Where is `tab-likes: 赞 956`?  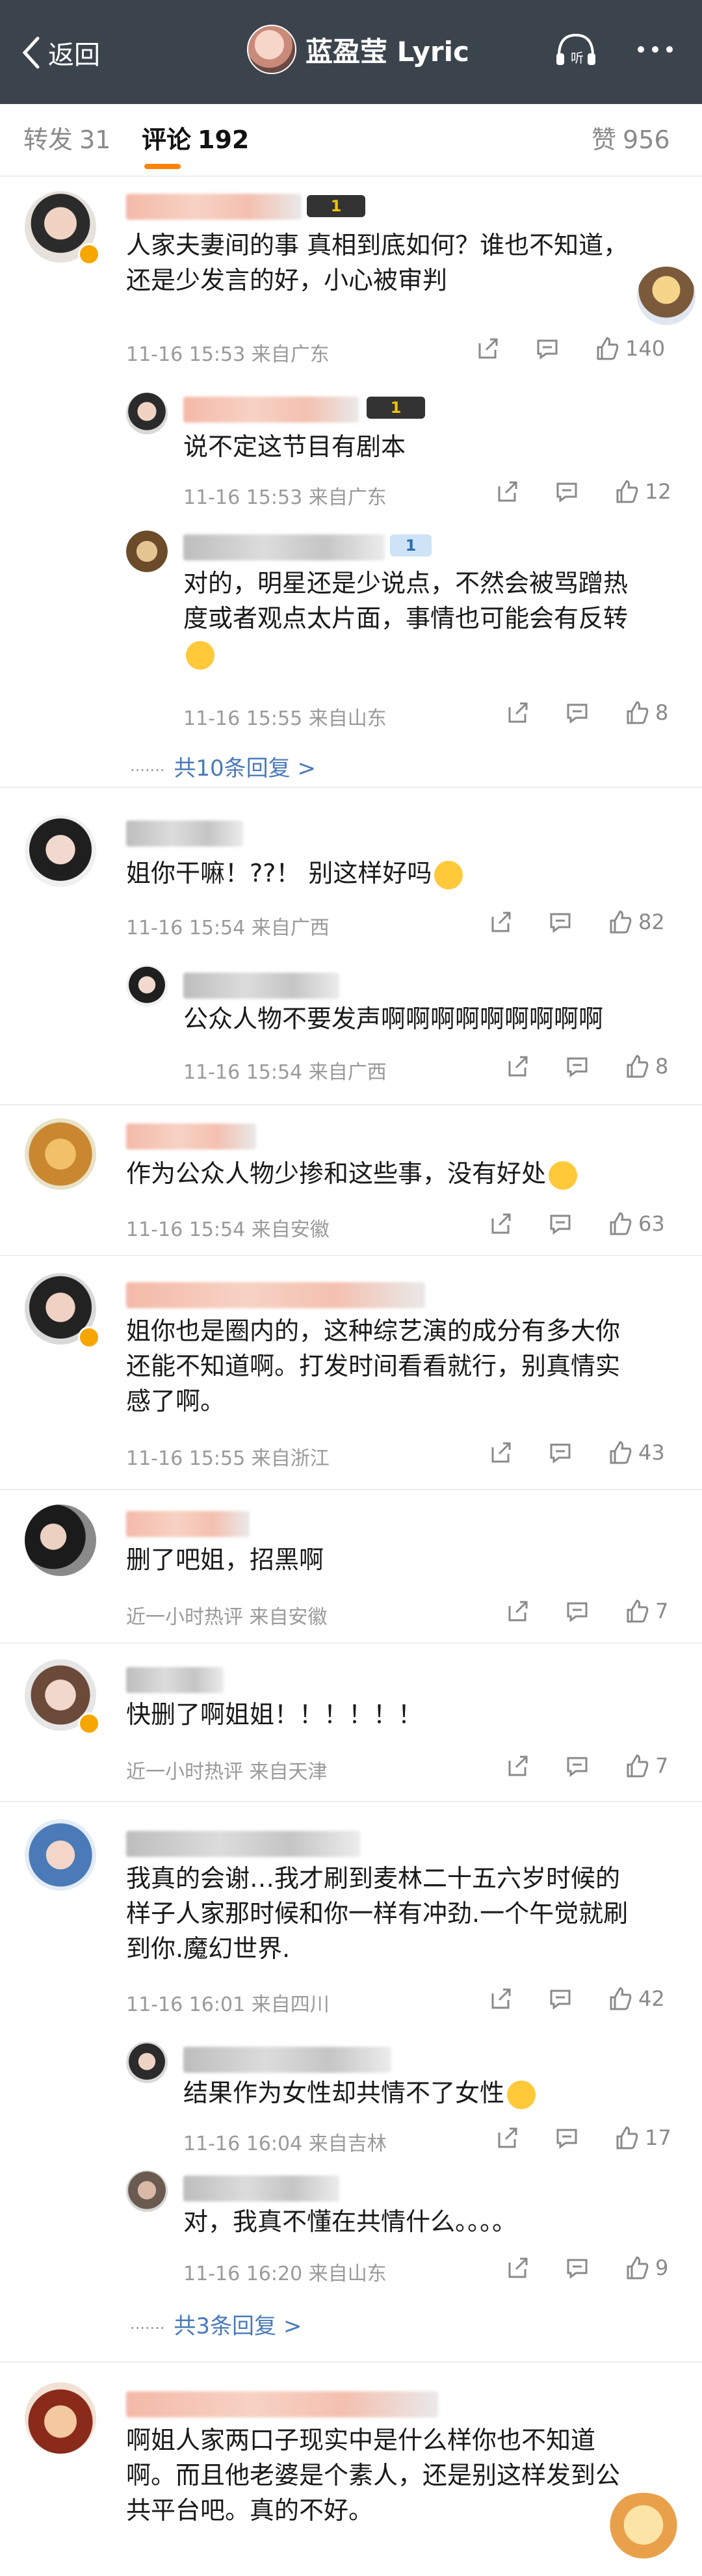 tab-likes: 赞 956 is located at coordinates (631, 137).